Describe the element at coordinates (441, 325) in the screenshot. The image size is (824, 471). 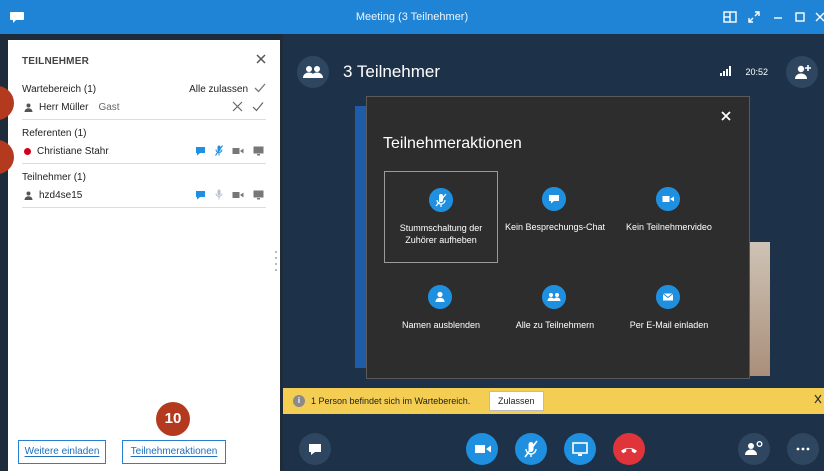
I see `tile-label: Namen ausblenden` at that location.